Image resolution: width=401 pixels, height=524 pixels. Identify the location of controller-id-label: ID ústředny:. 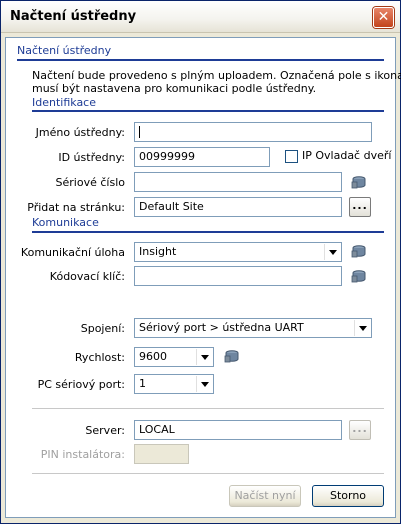
(91, 157).